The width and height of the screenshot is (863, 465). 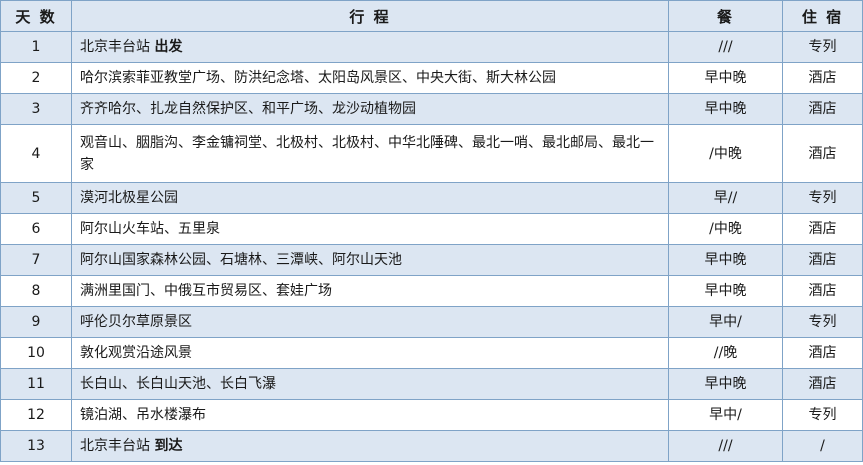 I want to click on route-cell: 哈尔滨索菲亚教堂广场、防洪纪念塔、太阳岛风景区、中央大街、斯大林公园, so click(x=370, y=78).